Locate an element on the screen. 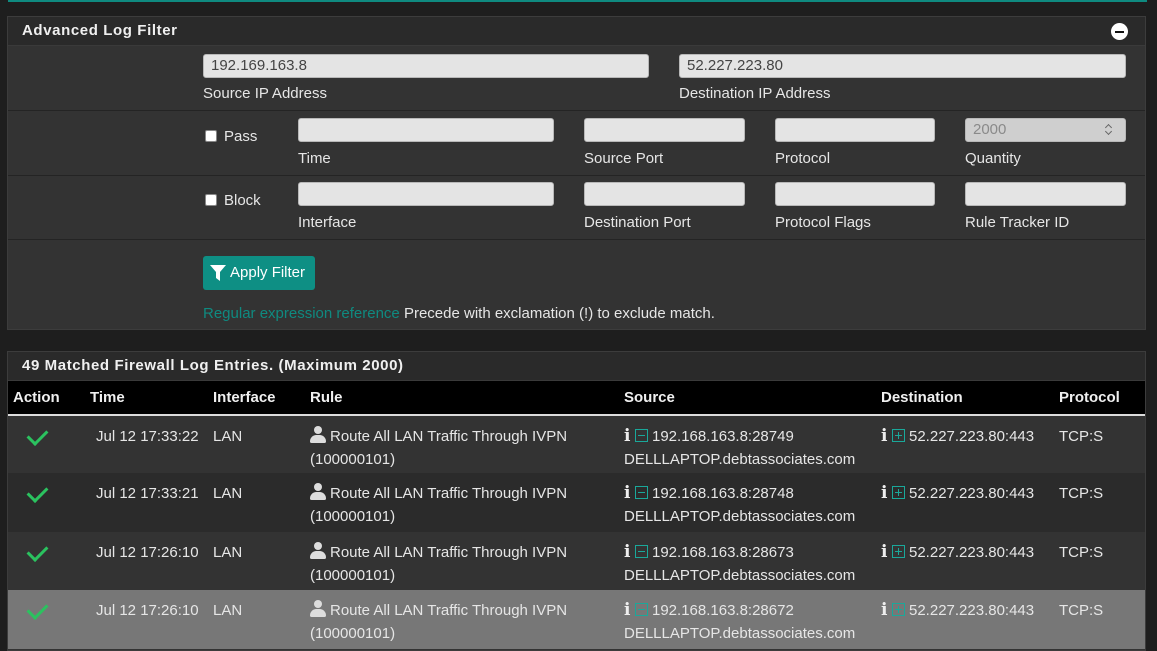 This screenshot has width=1157, height=651. quantity-input: 2000 is located at coordinates (1045, 130).